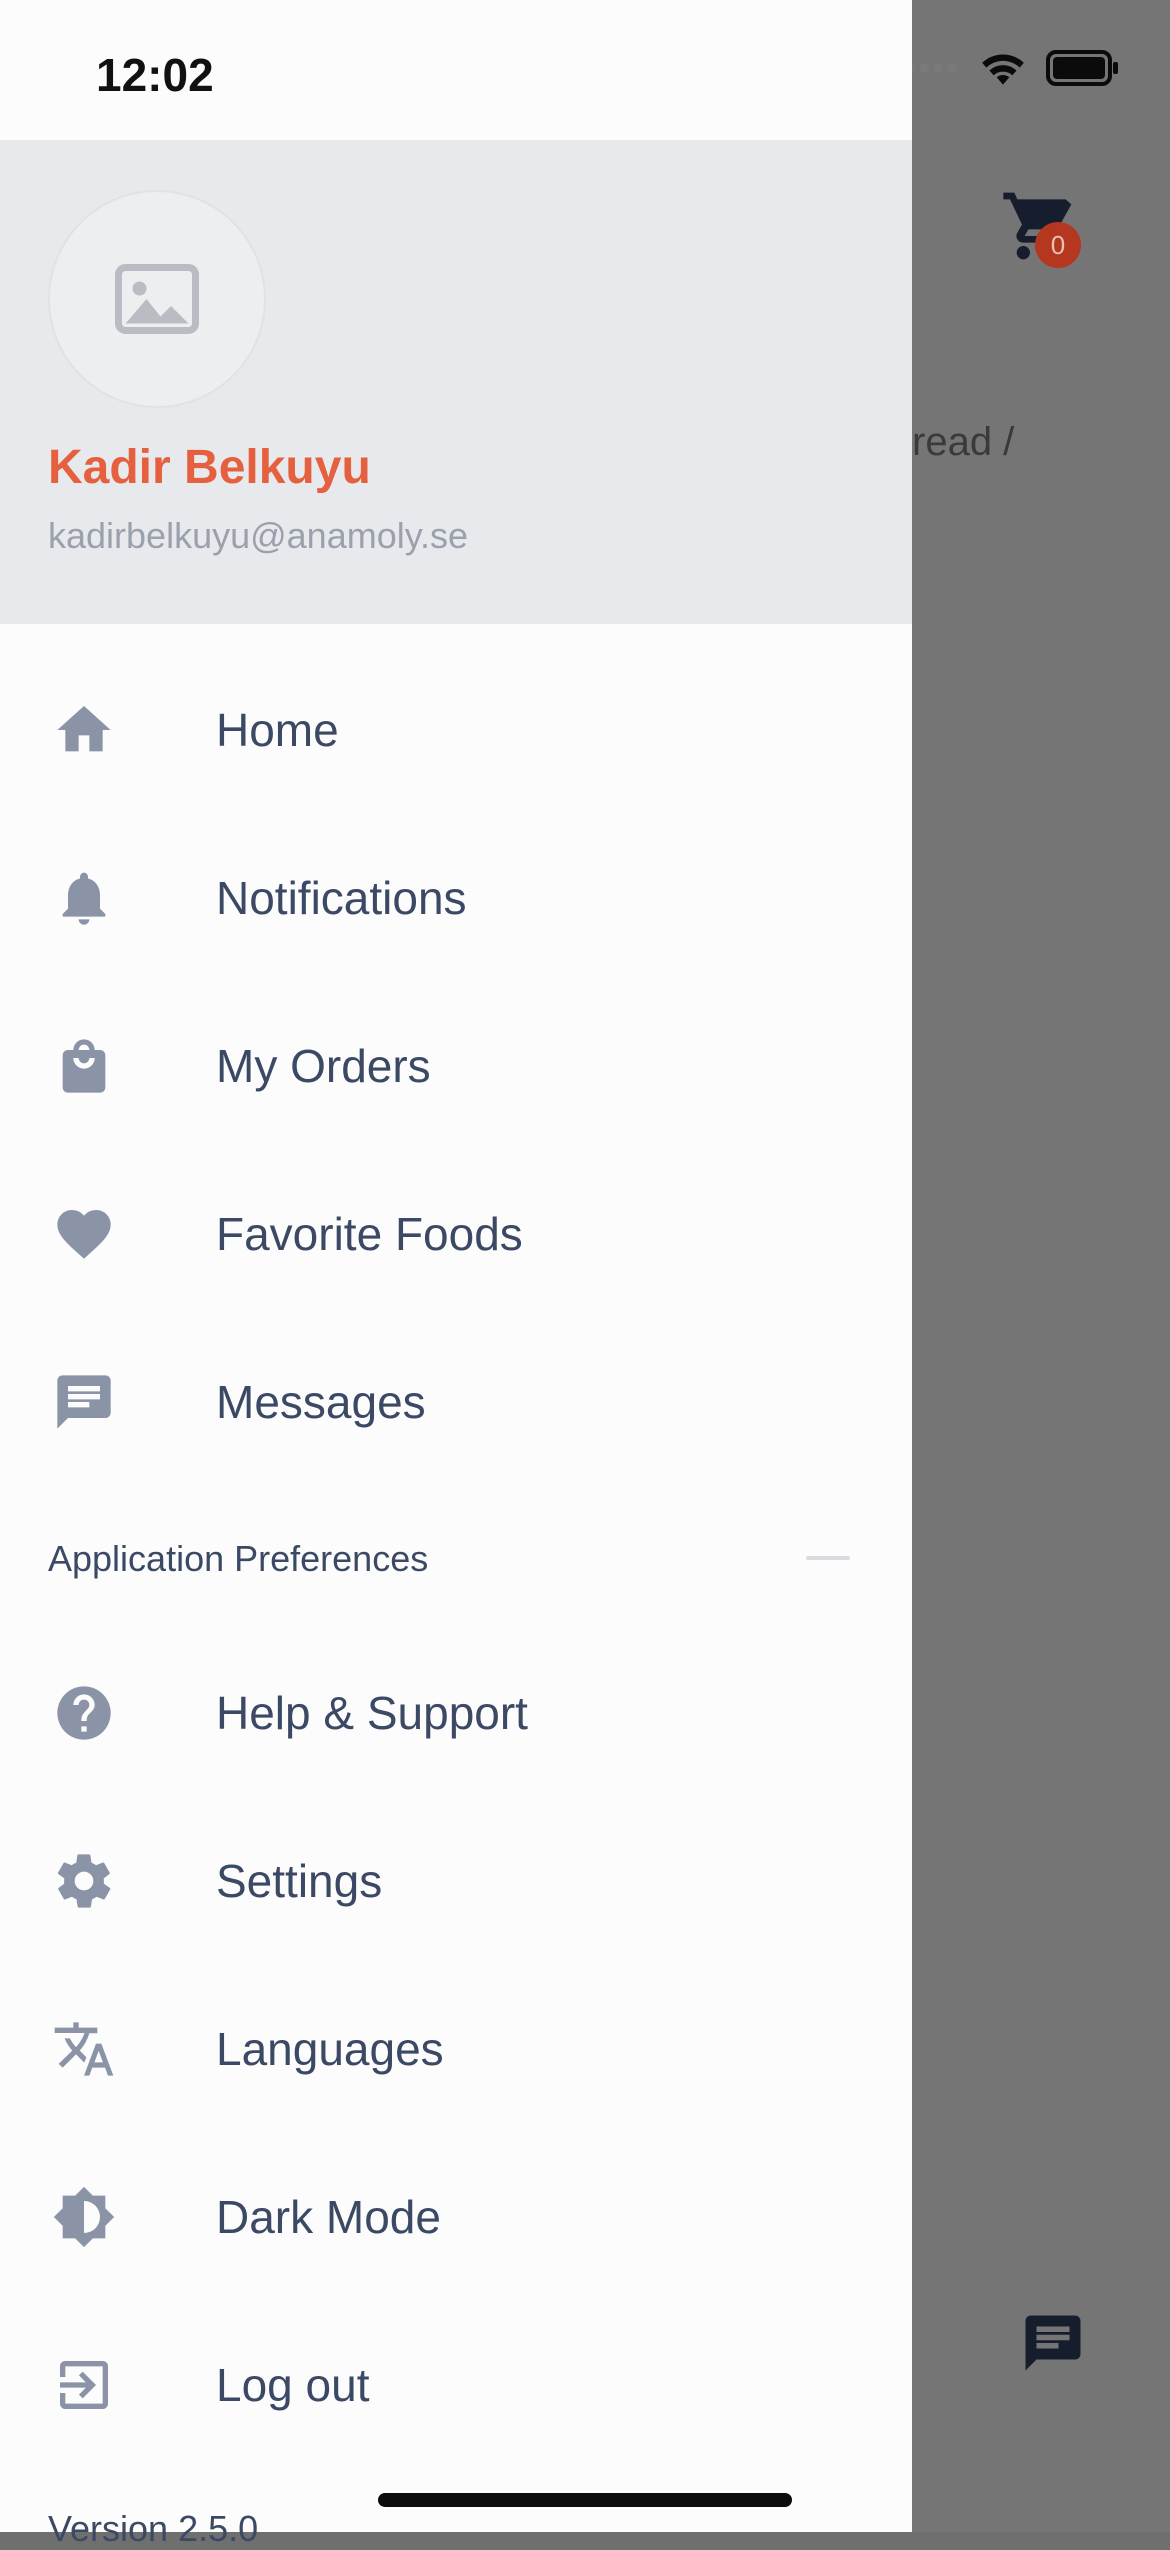  What do you see at coordinates (585, 2500) in the screenshot?
I see `home-indicator` at bounding box center [585, 2500].